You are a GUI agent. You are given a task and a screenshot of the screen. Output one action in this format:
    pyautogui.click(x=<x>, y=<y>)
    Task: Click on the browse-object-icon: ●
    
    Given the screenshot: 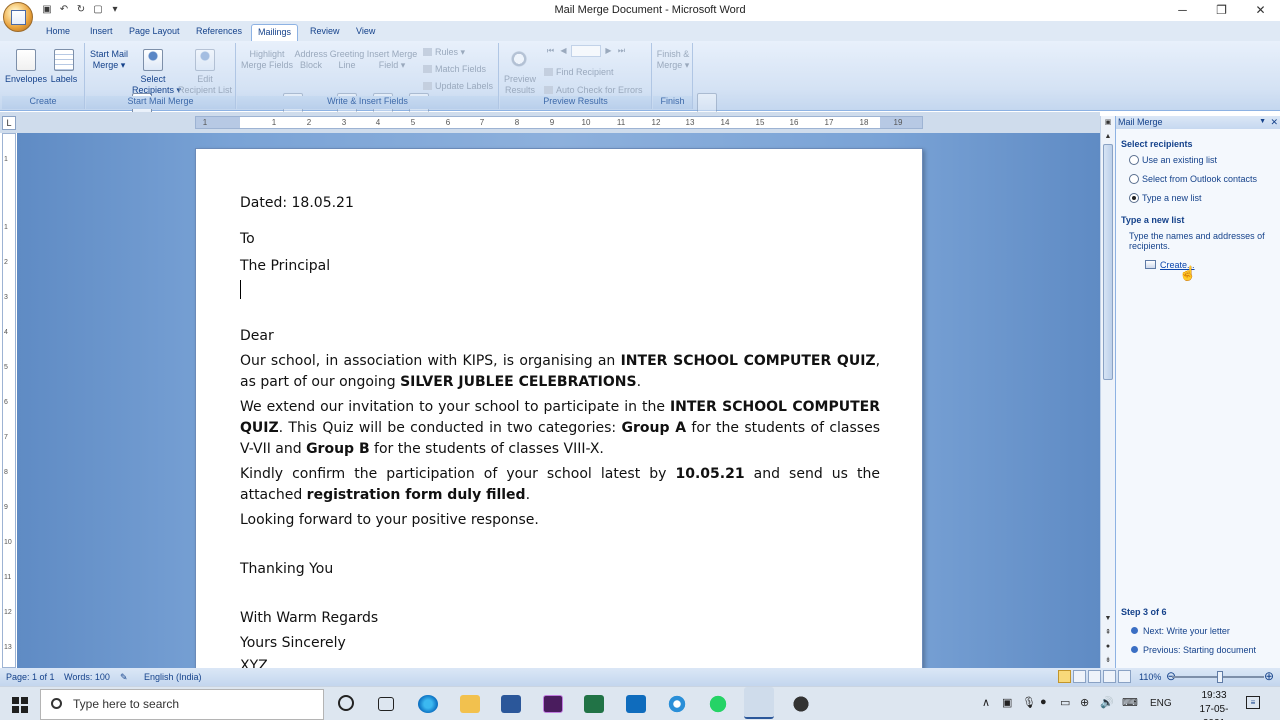 What is the action you would take?
    pyautogui.click(x=1108, y=647)
    